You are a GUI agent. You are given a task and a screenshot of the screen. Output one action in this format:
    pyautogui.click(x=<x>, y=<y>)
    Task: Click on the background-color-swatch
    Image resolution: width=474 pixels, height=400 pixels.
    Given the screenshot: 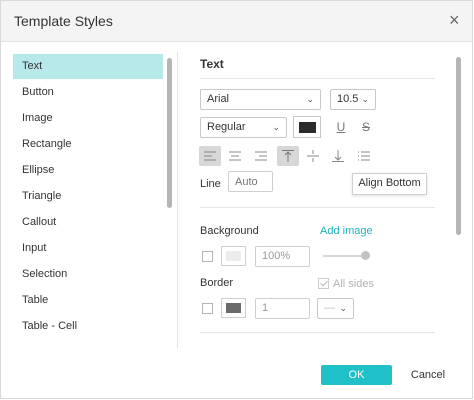 What is the action you would take?
    pyautogui.click(x=233, y=256)
    